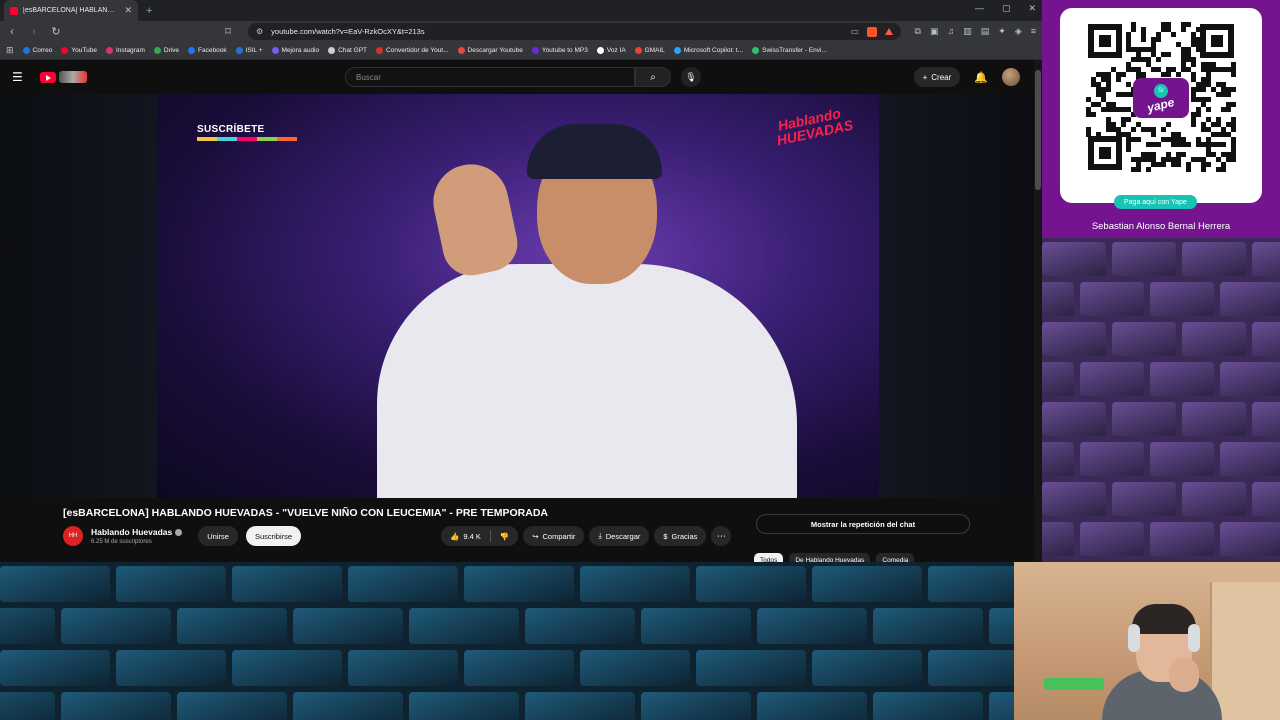 Image resolution: width=1280 pixels, height=720 pixels. What do you see at coordinates (149, 11) in the screenshot?
I see `new-tab-icon: +` at bounding box center [149, 11].